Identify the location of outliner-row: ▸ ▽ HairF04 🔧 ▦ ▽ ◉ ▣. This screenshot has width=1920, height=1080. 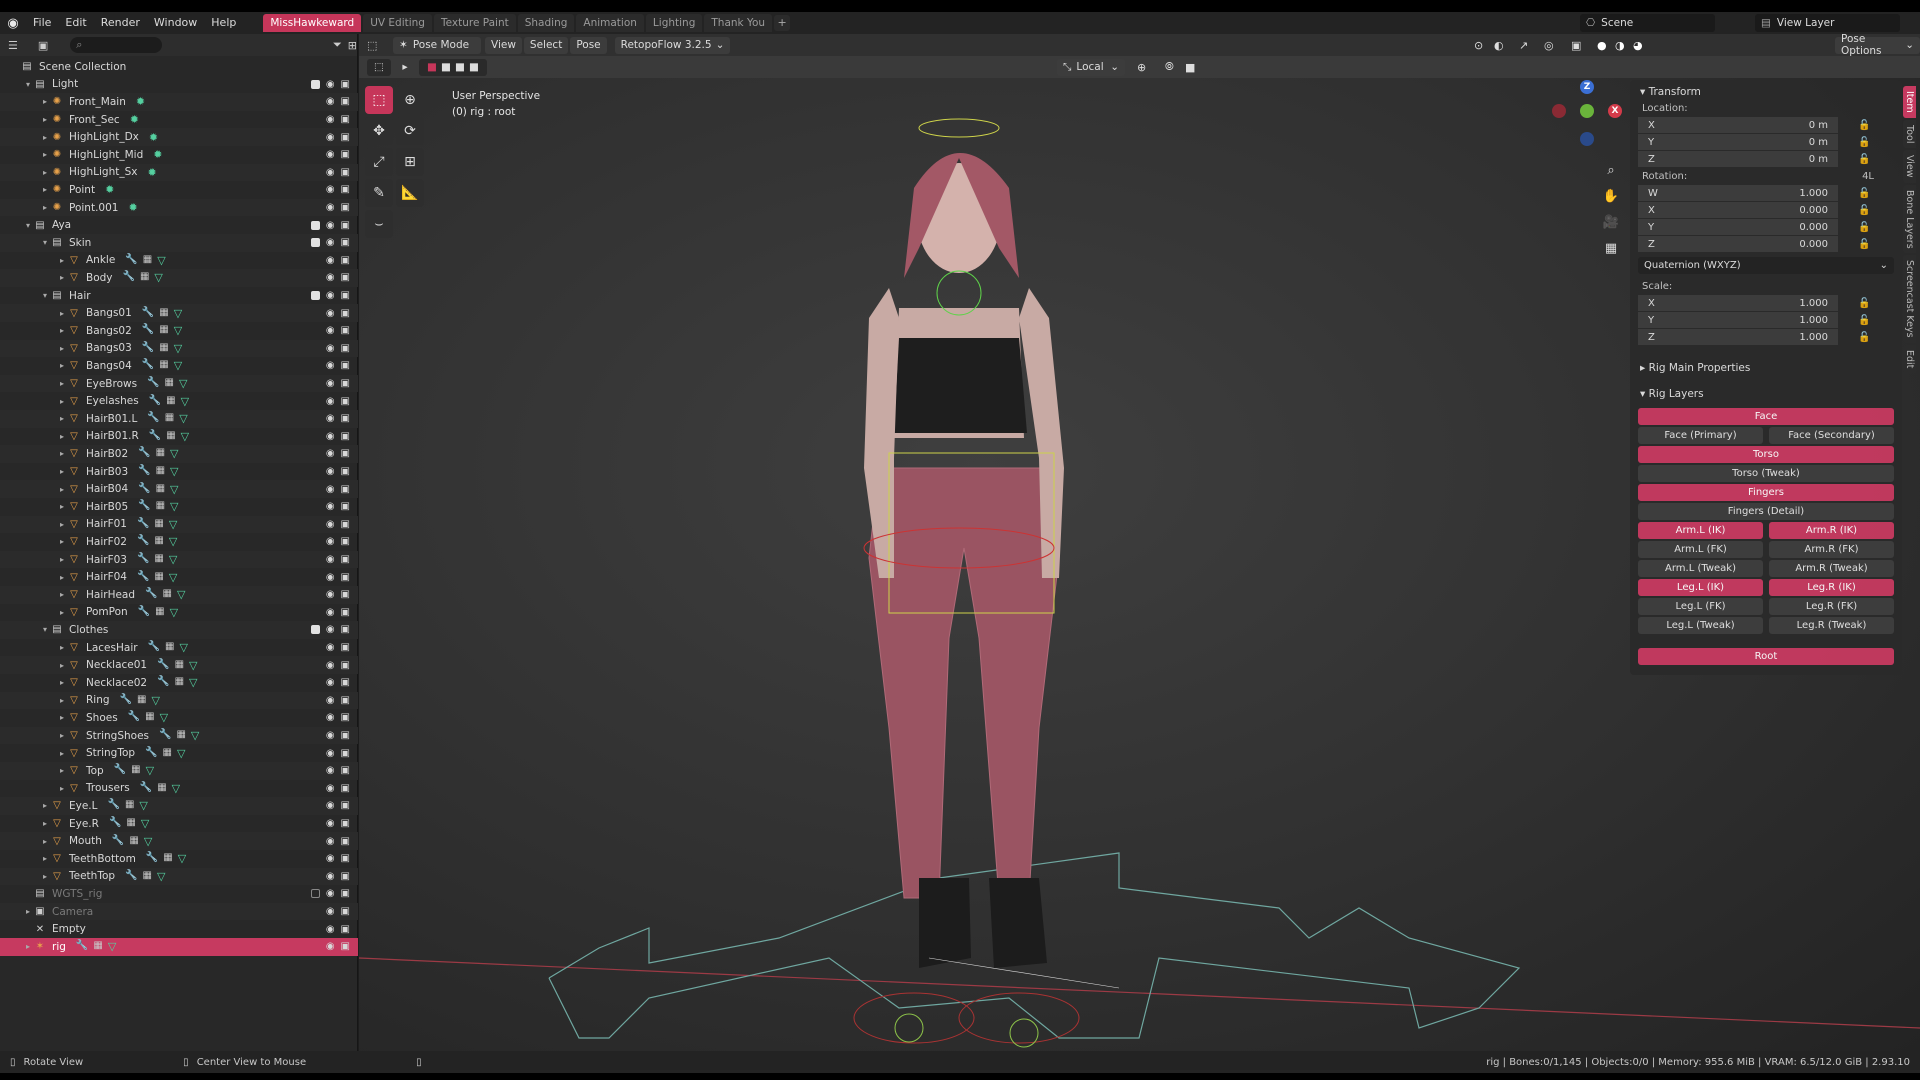
(179, 577).